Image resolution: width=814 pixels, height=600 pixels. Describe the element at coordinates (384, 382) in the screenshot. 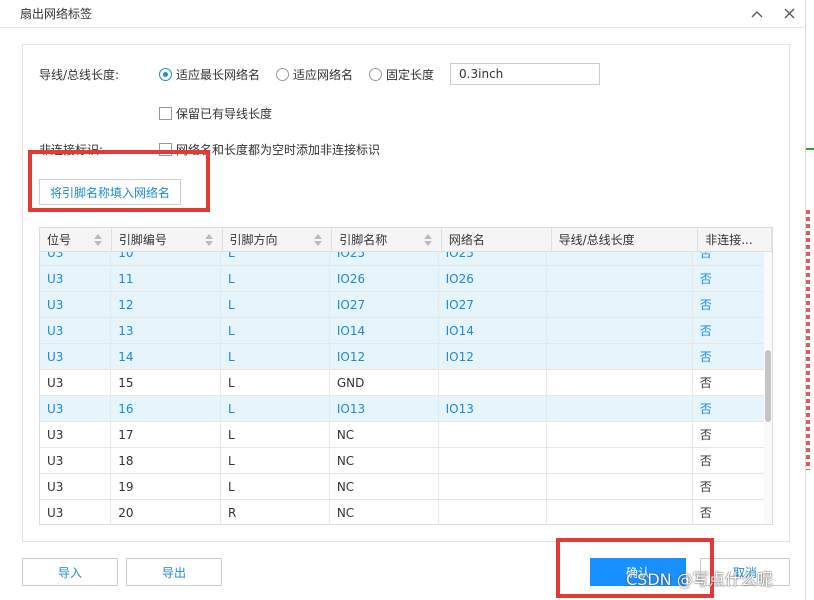

I see `table-cell: GND` at that location.